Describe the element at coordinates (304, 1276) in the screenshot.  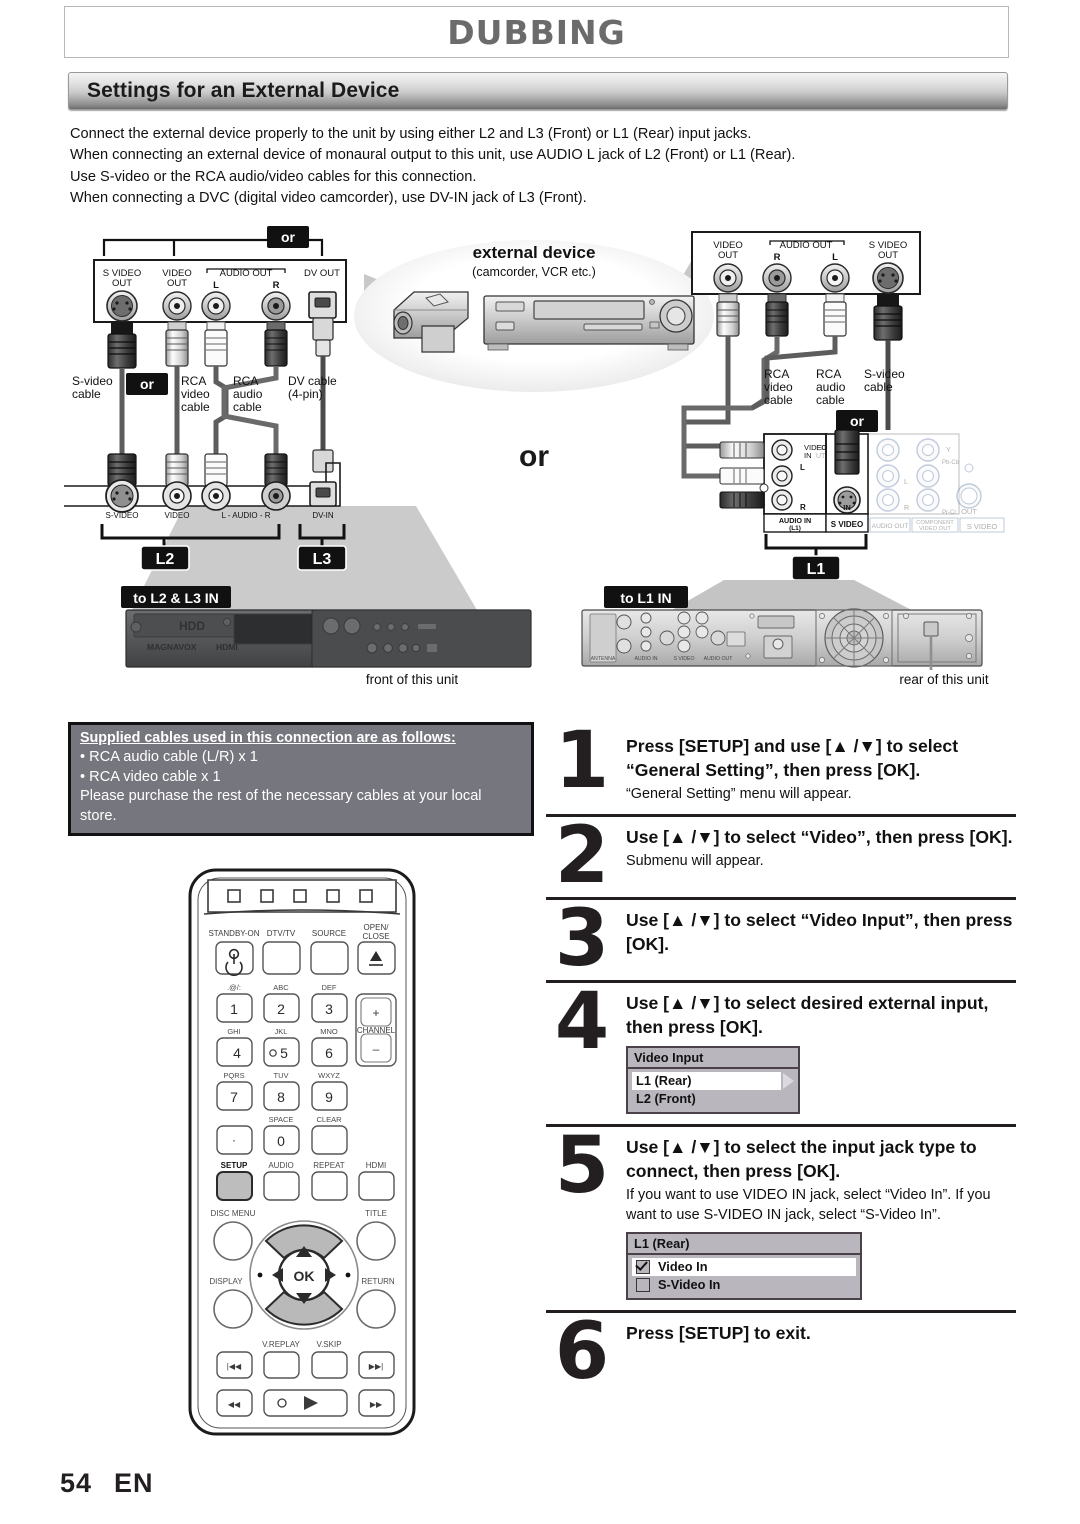
I see `remote-label-ok: OK` at that location.